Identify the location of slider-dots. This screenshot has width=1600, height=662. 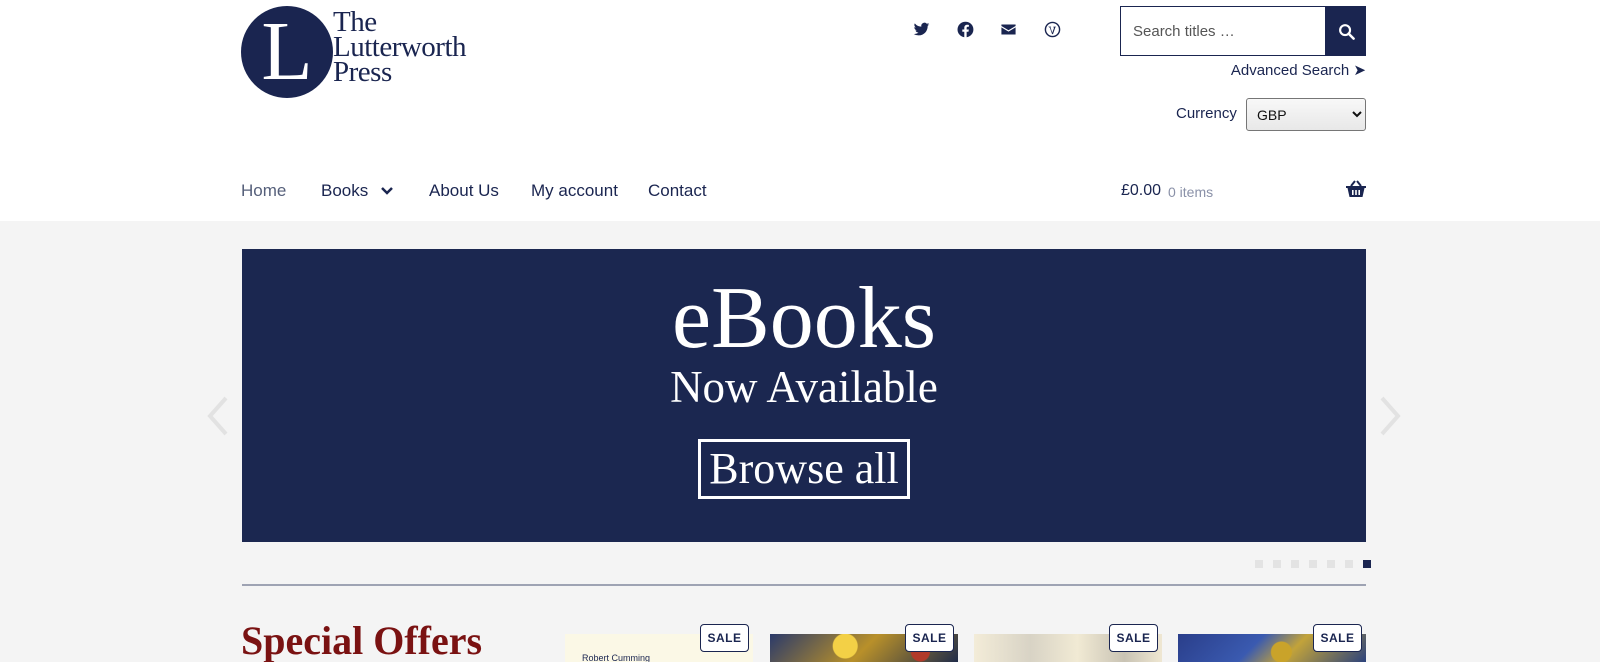
(1313, 564).